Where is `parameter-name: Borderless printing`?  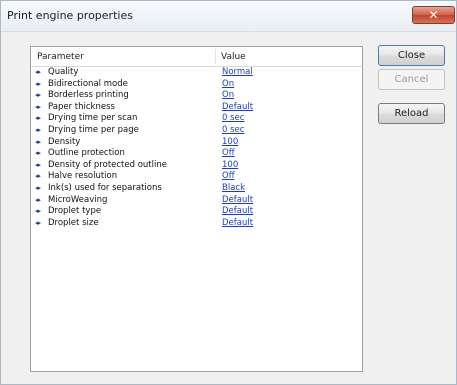 parameter-name: Borderless printing is located at coordinates (88, 95).